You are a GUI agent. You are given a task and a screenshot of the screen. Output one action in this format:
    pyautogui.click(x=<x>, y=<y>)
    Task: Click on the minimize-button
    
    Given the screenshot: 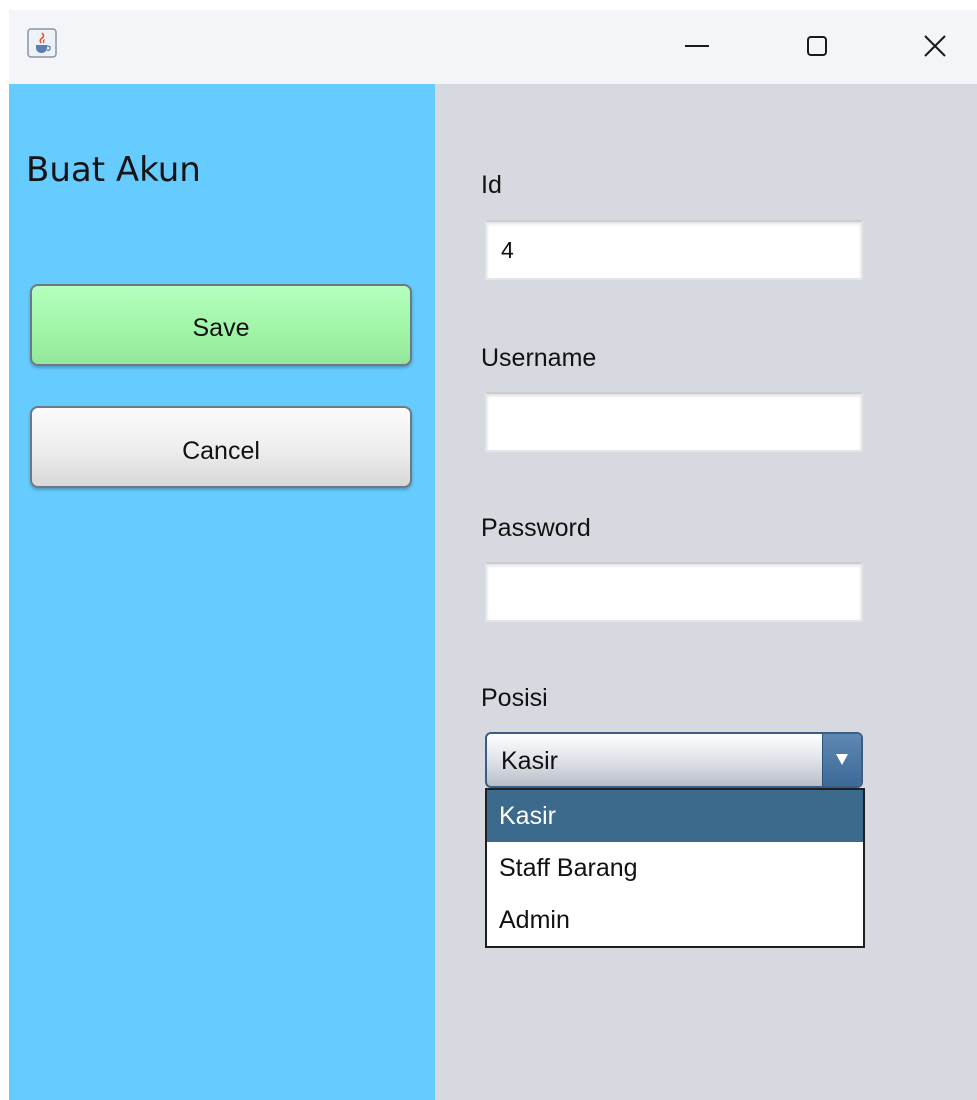 What is the action you would take?
    pyautogui.click(x=697, y=46)
    